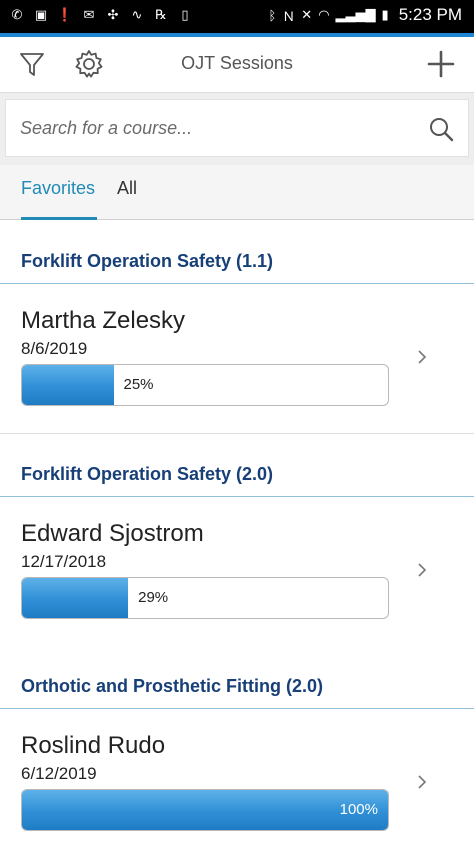 The image size is (474, 842). What do you see at coordinates (103, 320) in the screenshot?
I see `trainee-name: Martha Zelesky` at bounding box center [103, 320].